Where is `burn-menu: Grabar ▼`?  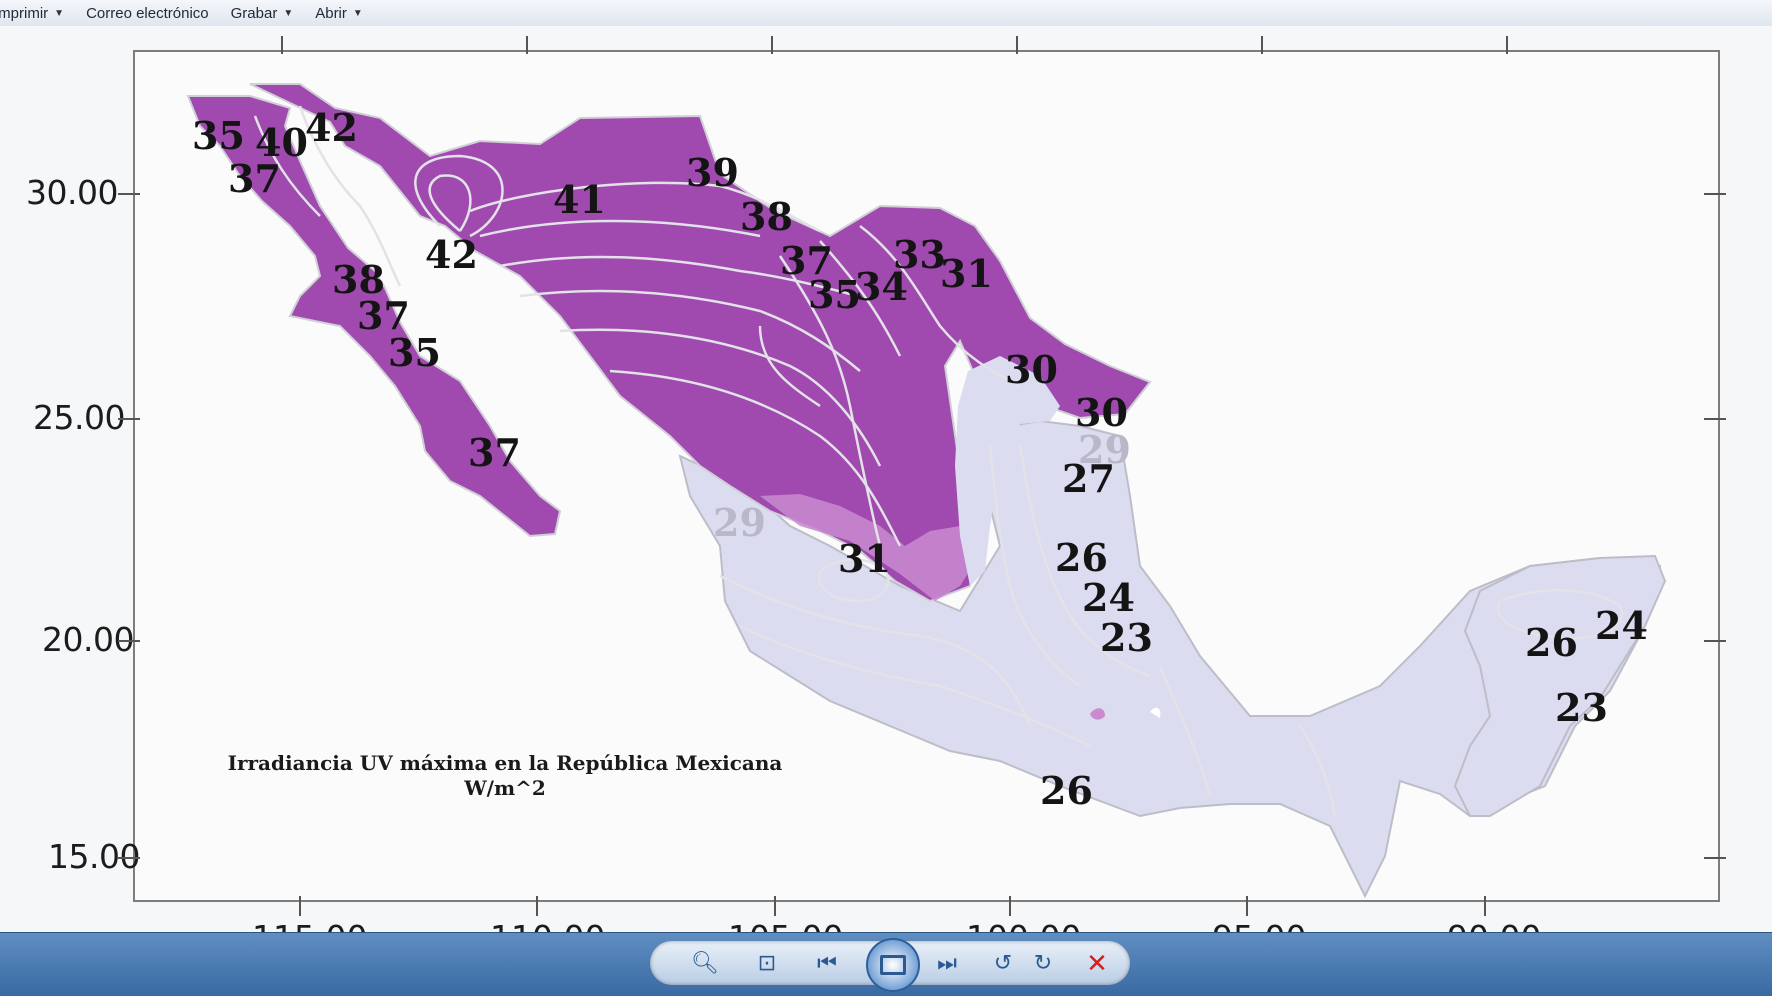 burn-menu: Grabar ▼ is located at coordinates (262, 13).